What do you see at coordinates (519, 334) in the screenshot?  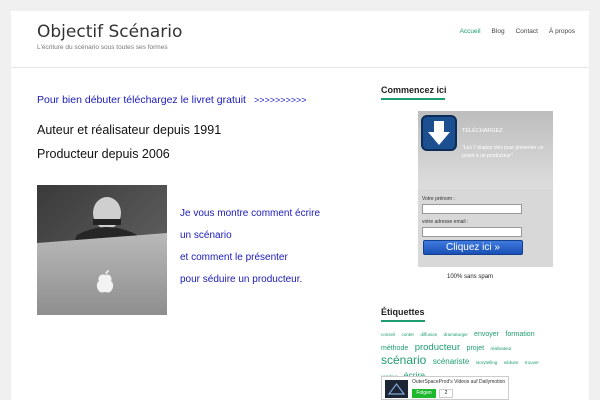 I see `tag-link: formation` at bounding box center [519, 334].